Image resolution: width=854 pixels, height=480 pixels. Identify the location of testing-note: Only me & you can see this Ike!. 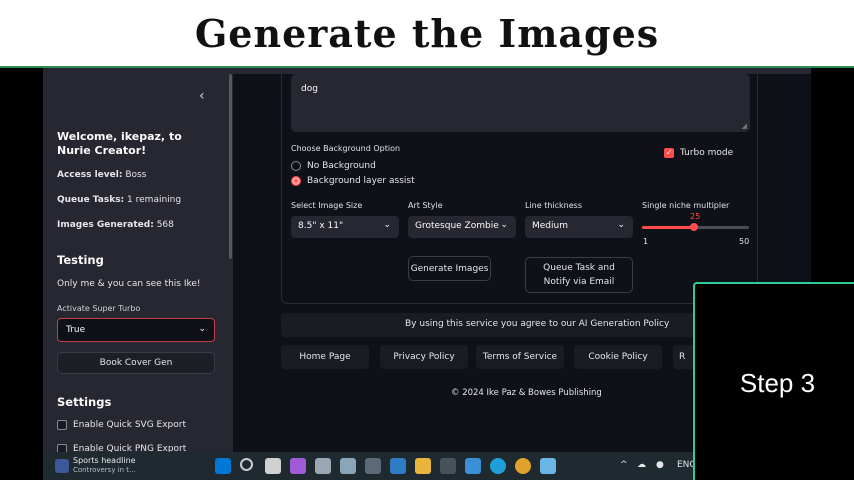
(129, 284).